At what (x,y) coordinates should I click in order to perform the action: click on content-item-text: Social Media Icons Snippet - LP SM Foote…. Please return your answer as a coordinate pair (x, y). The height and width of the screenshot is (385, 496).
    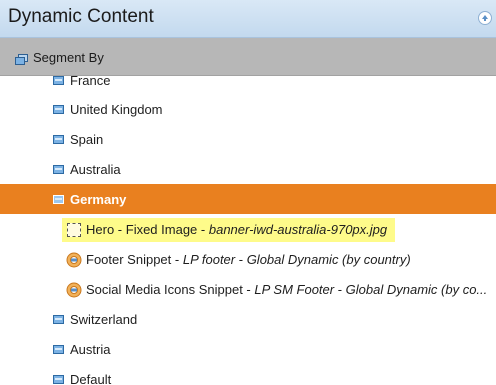
    Looking at the image, I should click on (287, 289).